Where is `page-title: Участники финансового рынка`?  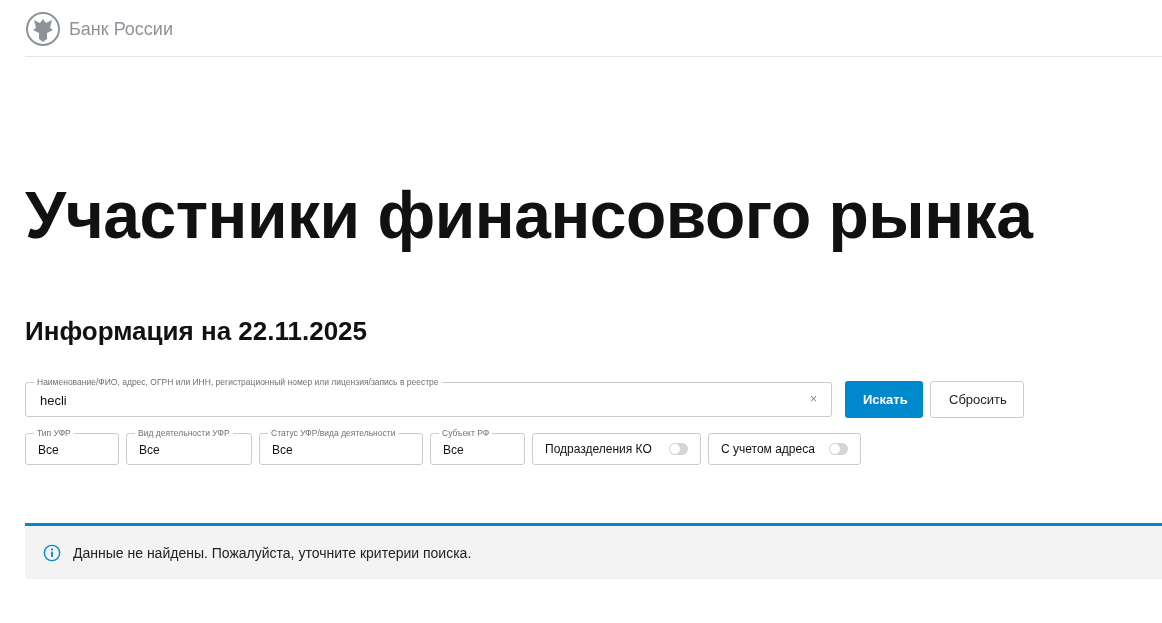
page-title: Участники финансового рынка is located at coordinates (530, 215).